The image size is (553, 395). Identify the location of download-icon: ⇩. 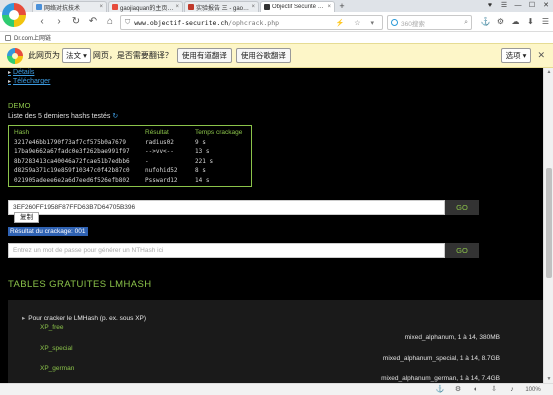
(494, 390).